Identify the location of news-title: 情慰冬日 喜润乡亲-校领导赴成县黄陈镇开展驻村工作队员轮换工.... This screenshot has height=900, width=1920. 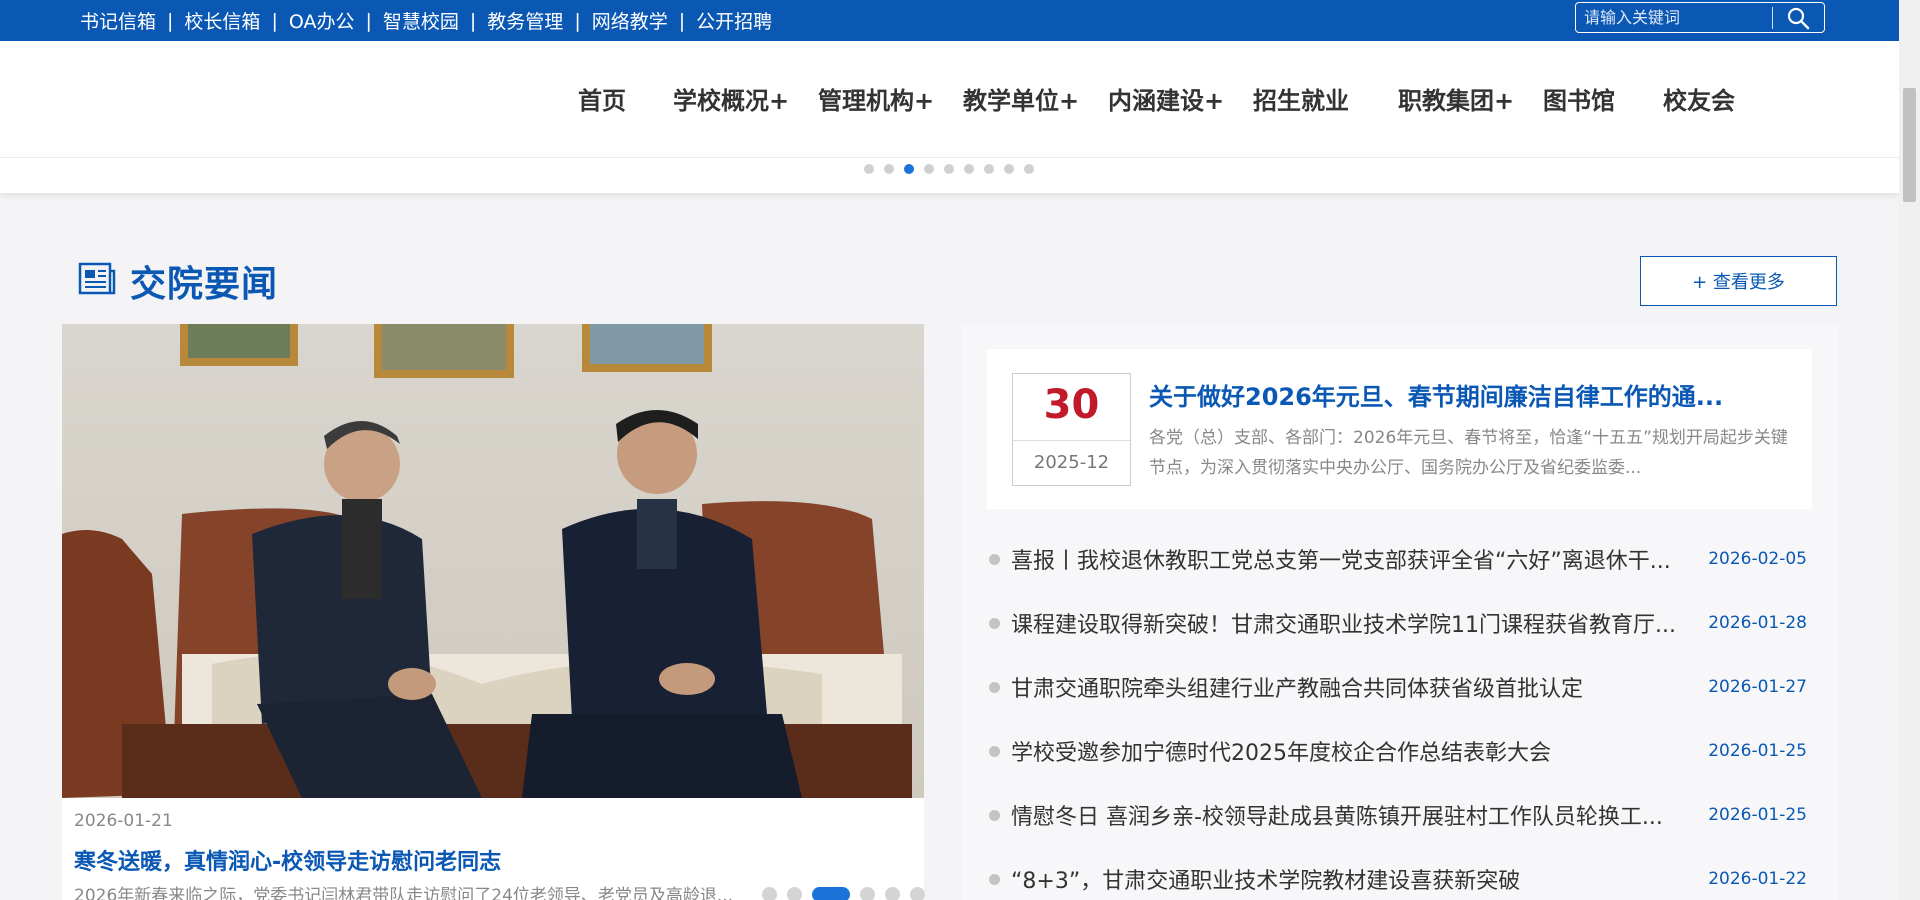
(1363, 815).